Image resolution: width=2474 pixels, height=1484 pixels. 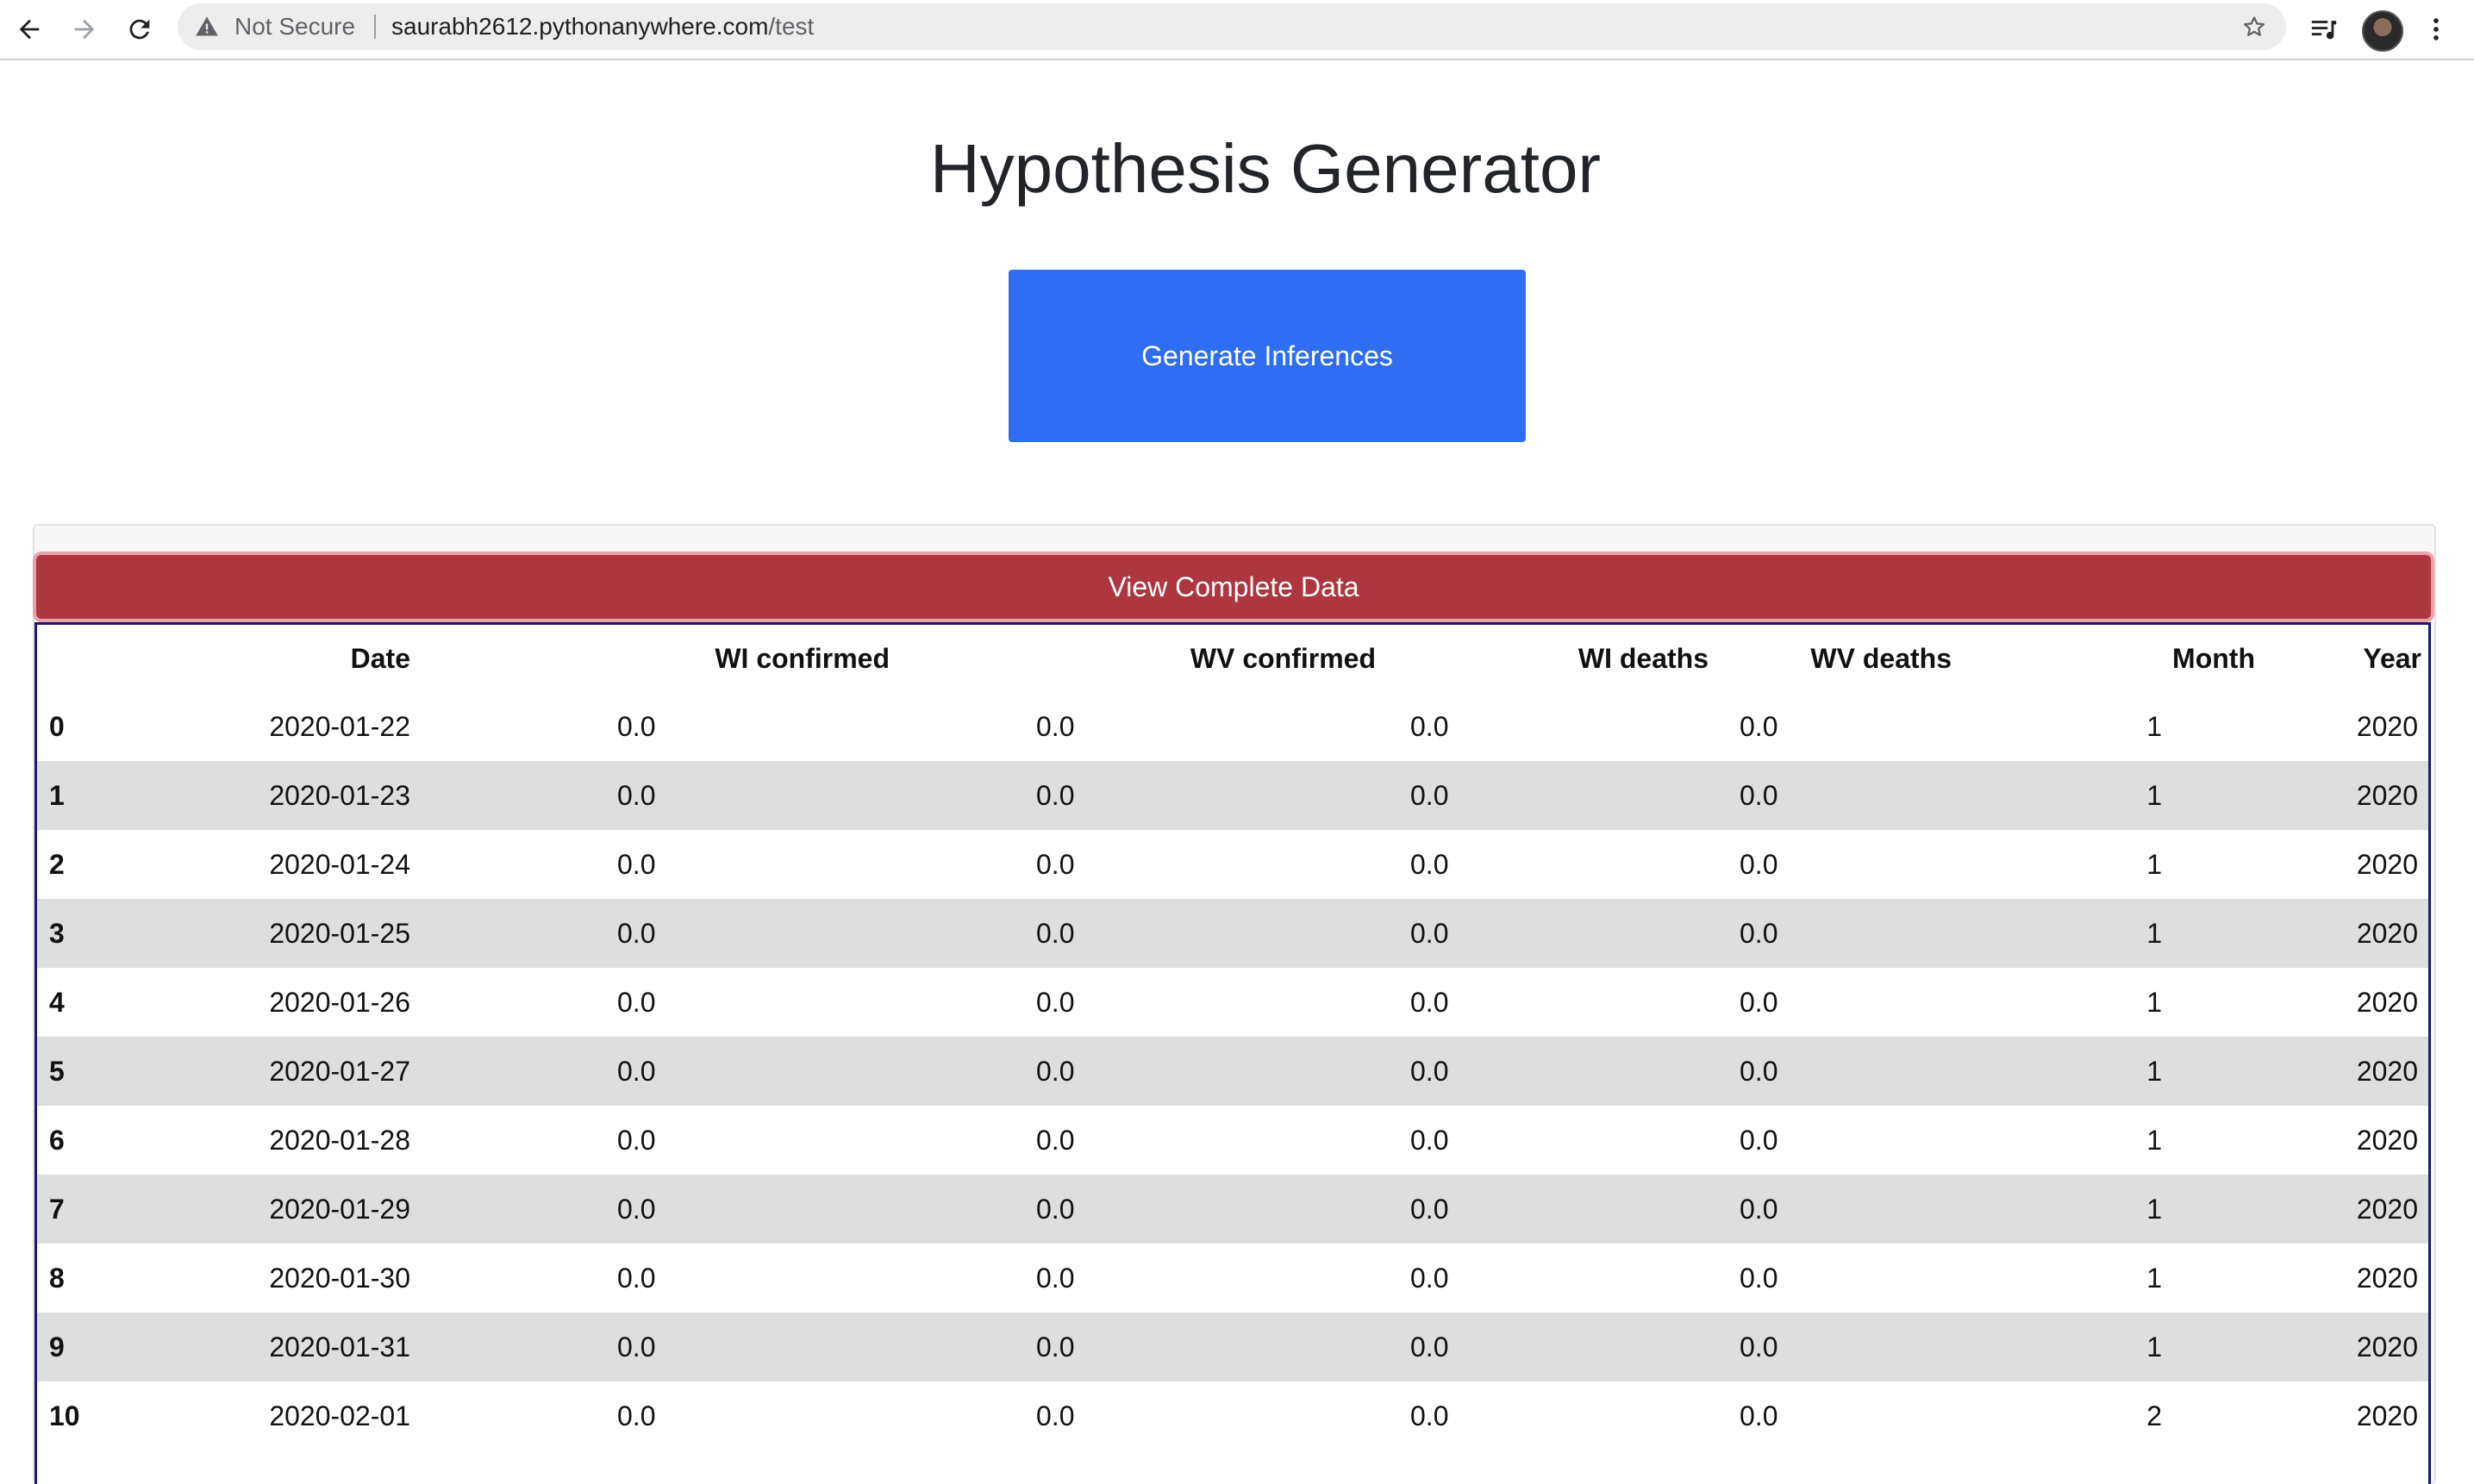 What do you see at coordinates (1232, 1003) in the screenshot?
I see `table-row: 4 2020-01-26 0.0 0.0 0.0 0.0 1 2020` at bounding box center [1232, 1003].